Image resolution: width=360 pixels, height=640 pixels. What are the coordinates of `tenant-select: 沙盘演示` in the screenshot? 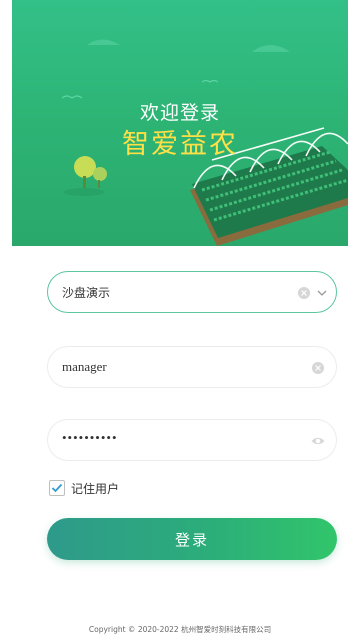 It's located at (192, 292).